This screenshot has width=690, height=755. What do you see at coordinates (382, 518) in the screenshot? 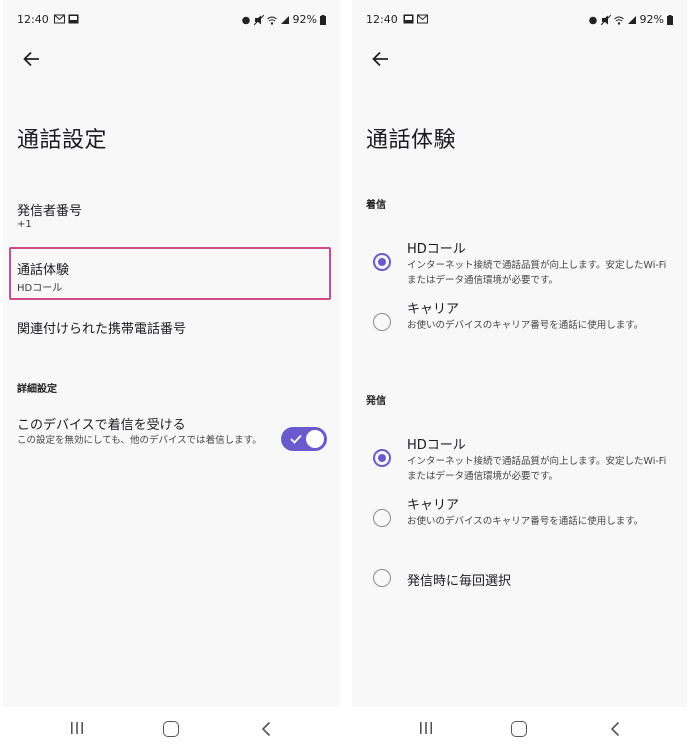
I see `outgoing-carrier-radio` at bounding box center [382, 518].